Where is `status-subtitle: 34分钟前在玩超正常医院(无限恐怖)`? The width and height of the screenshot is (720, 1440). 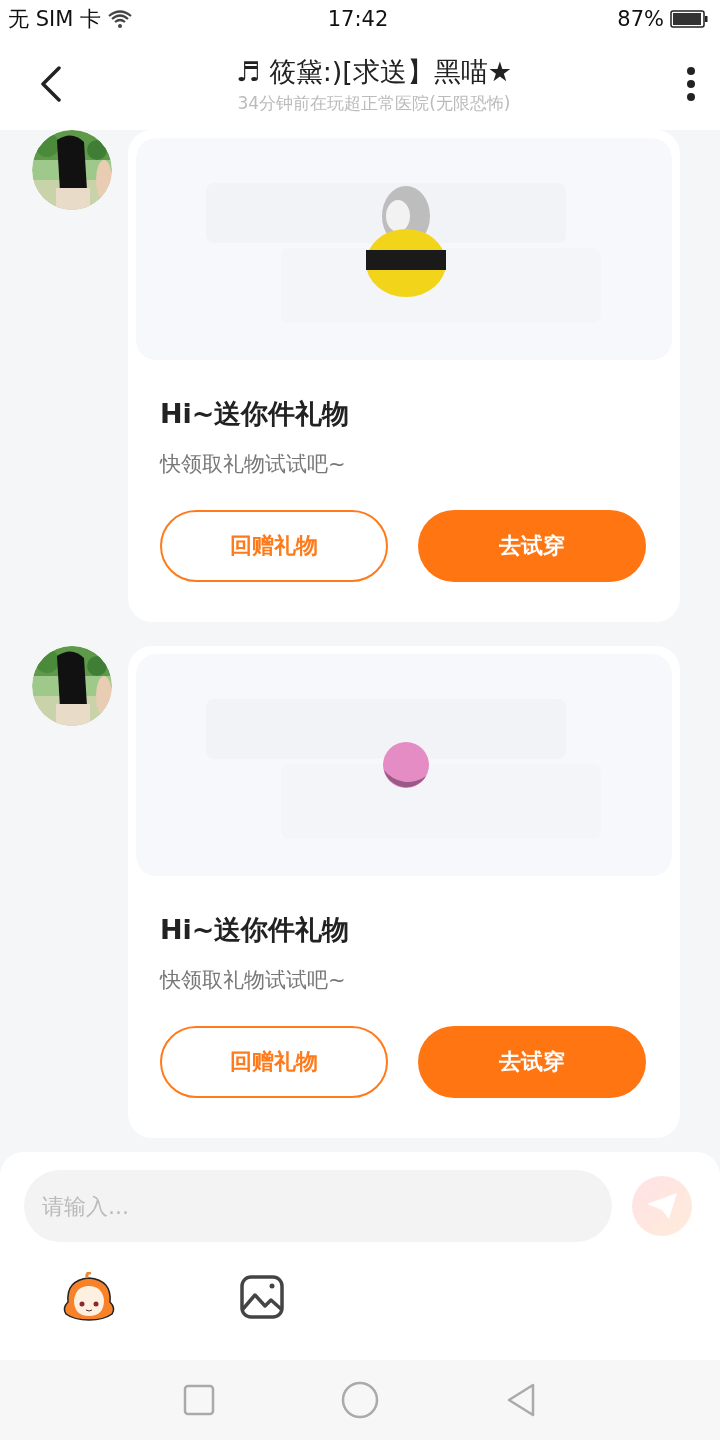
status-subtitle: 34分钟前在玩超正常医院(无限恐怖) is located at coordinates (374, 103).